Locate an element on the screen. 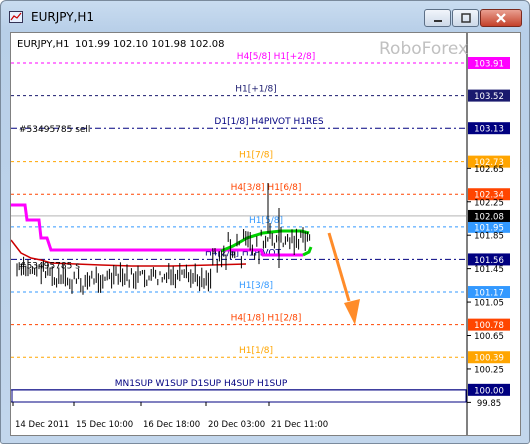 Image resolution: width=530 pixels, height=444 pixels. murrey-level-label: H4[1/8] H1[2/8] is located at coordinates (266, 319).